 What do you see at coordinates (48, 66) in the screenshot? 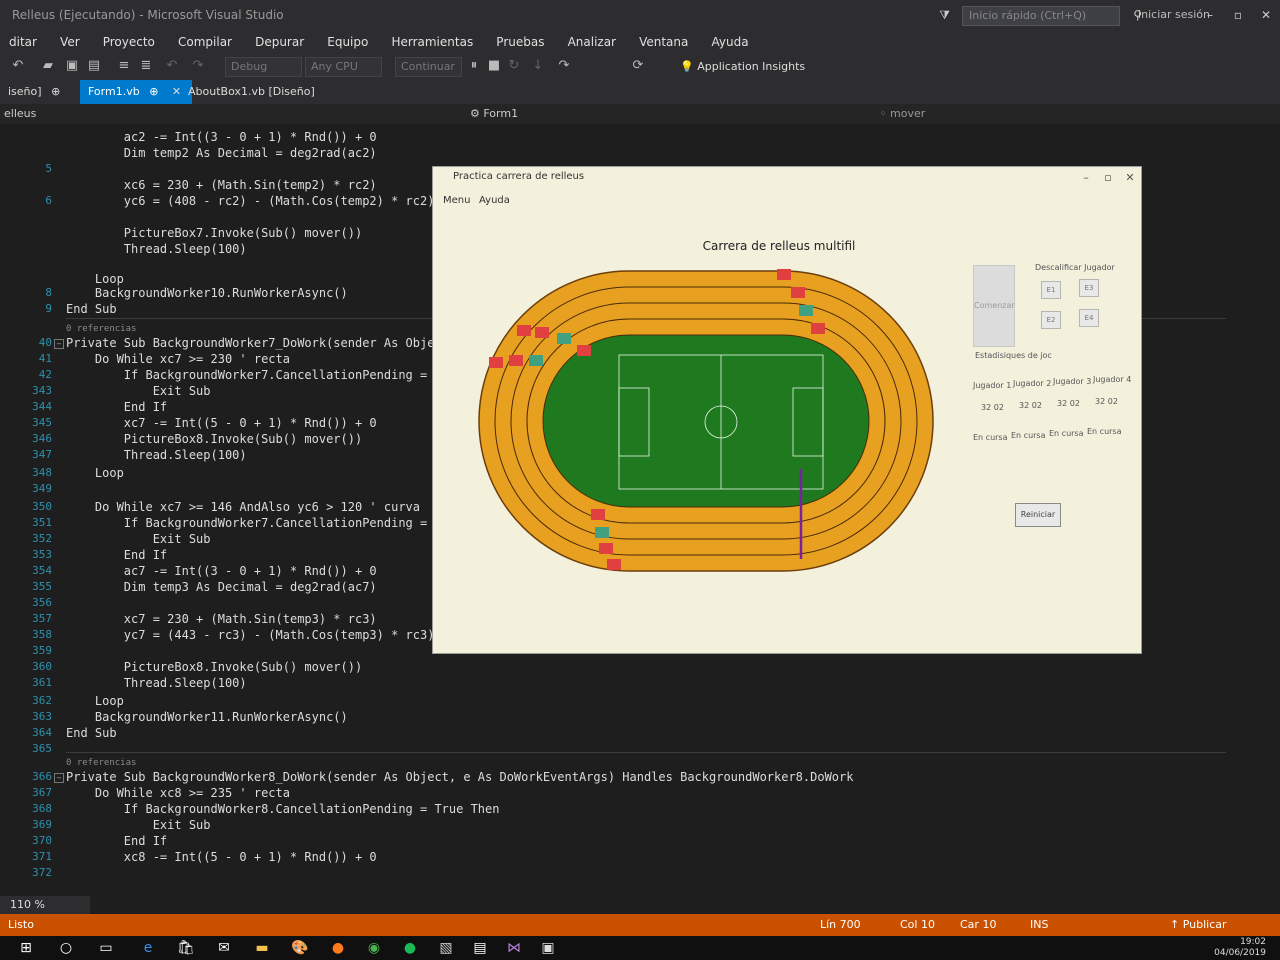
I see `open-folder-icon: ▰` at bounding box center [48, 66].